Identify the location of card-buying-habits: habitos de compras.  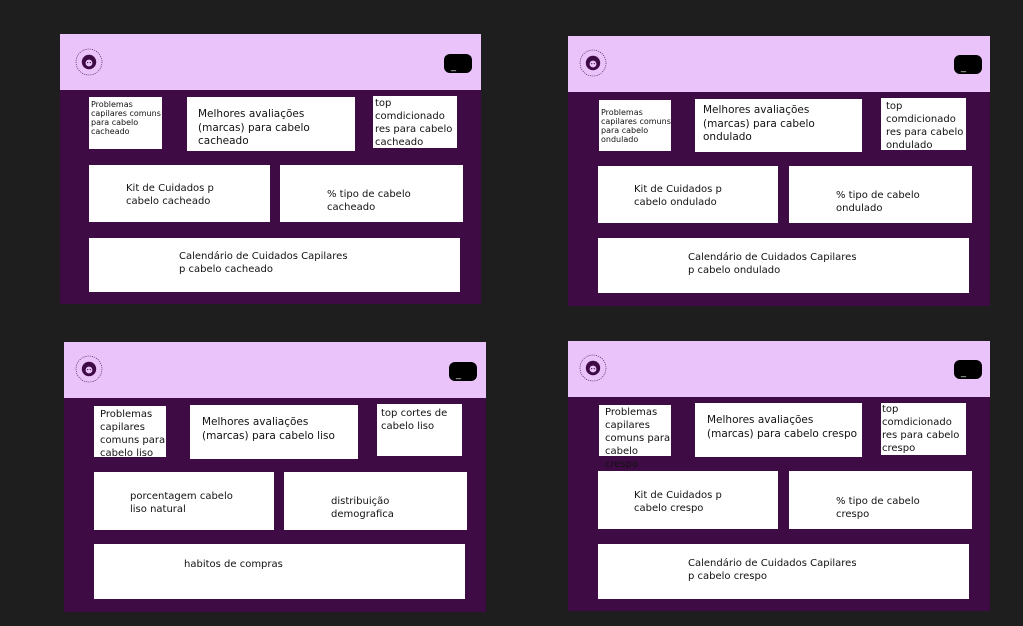
(279, 571).